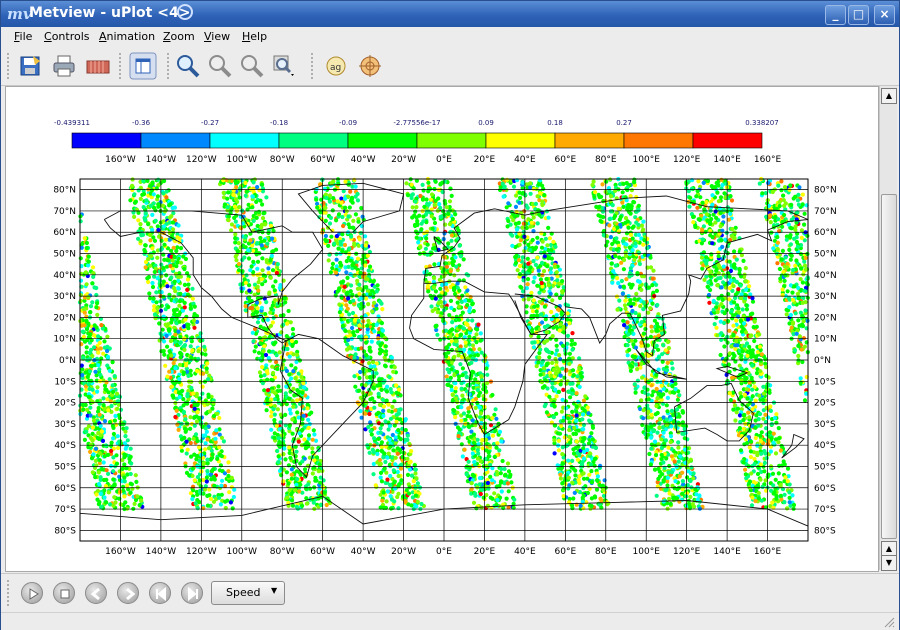  I want to click on cursor-data-icon, so click(370, 66).